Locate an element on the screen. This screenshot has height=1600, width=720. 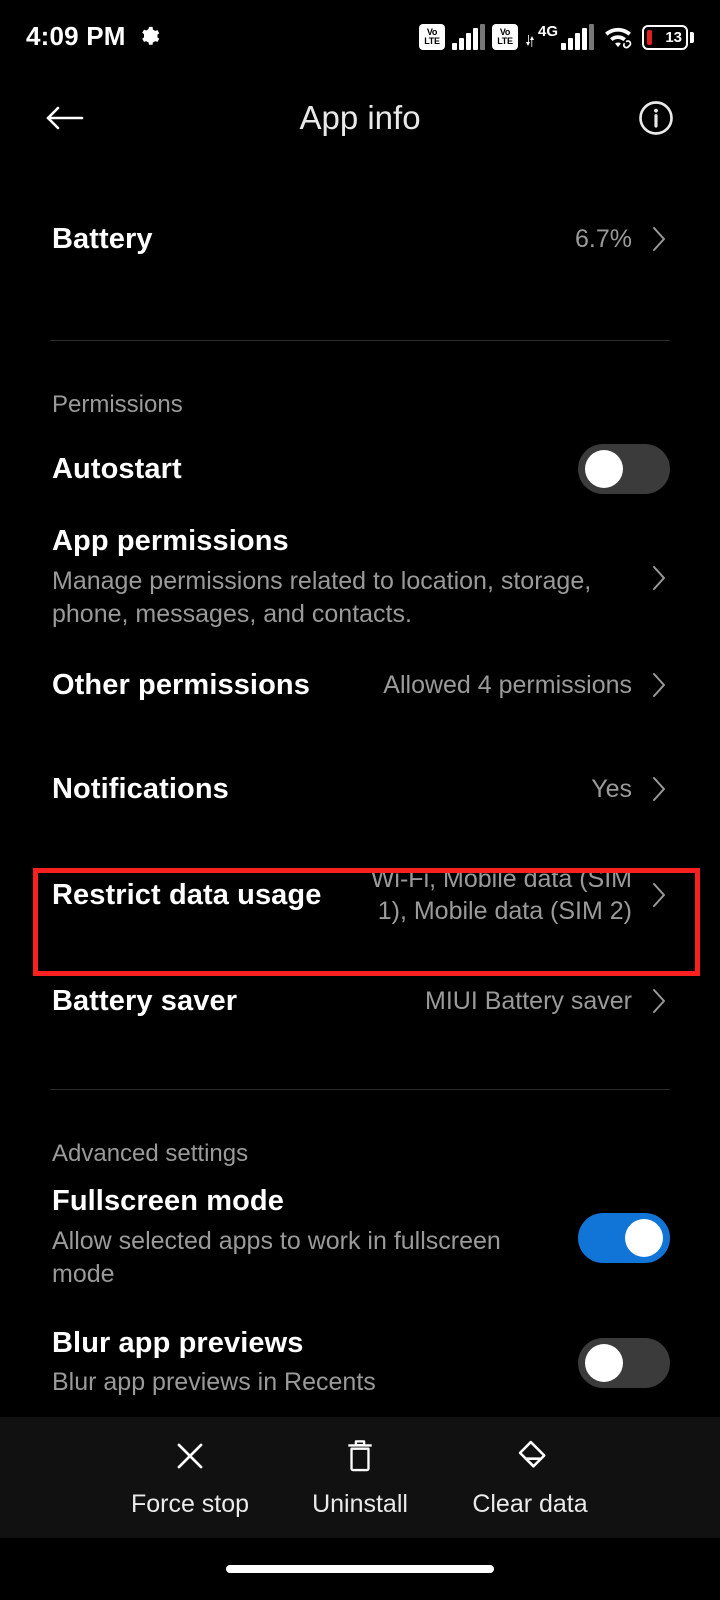
battery-percent-label: 13 is located at coordinates (673, 37).